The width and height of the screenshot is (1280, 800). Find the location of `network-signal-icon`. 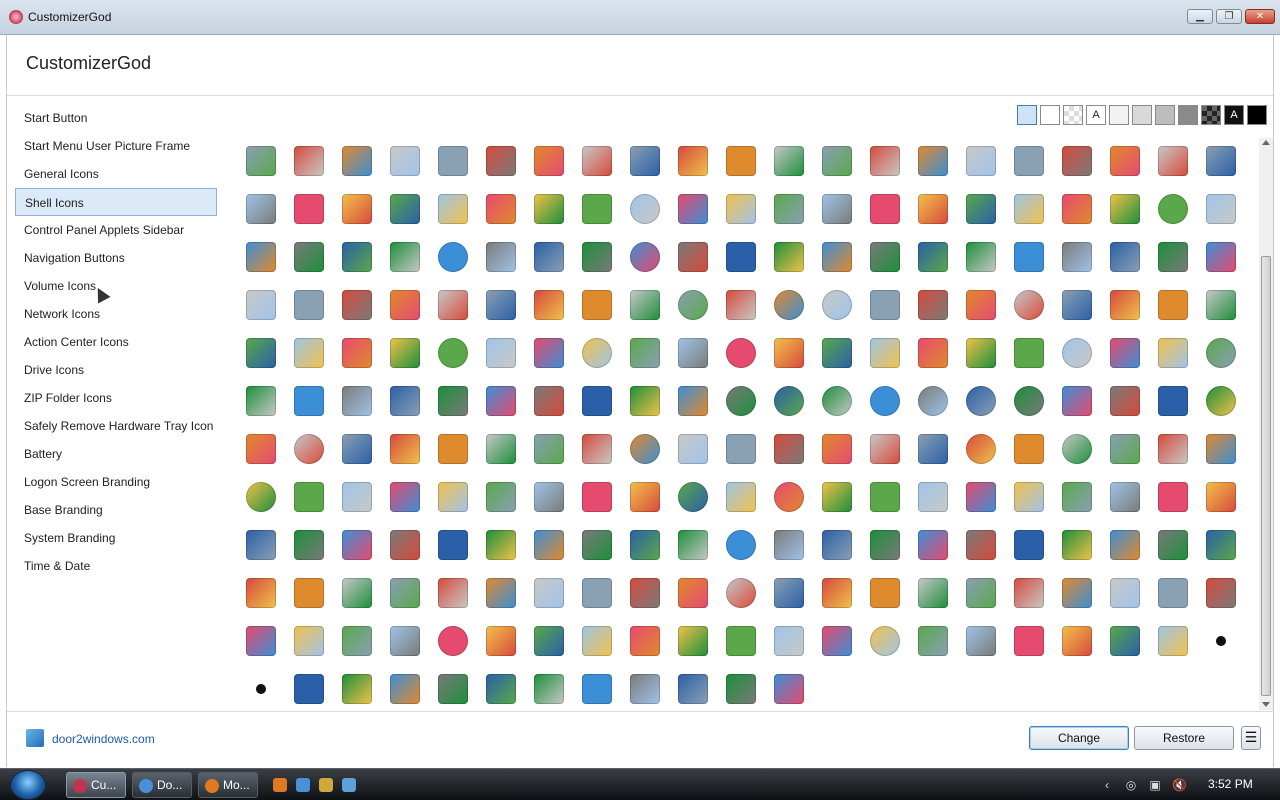

network-signal-icon is located at coordinates (453, 401).